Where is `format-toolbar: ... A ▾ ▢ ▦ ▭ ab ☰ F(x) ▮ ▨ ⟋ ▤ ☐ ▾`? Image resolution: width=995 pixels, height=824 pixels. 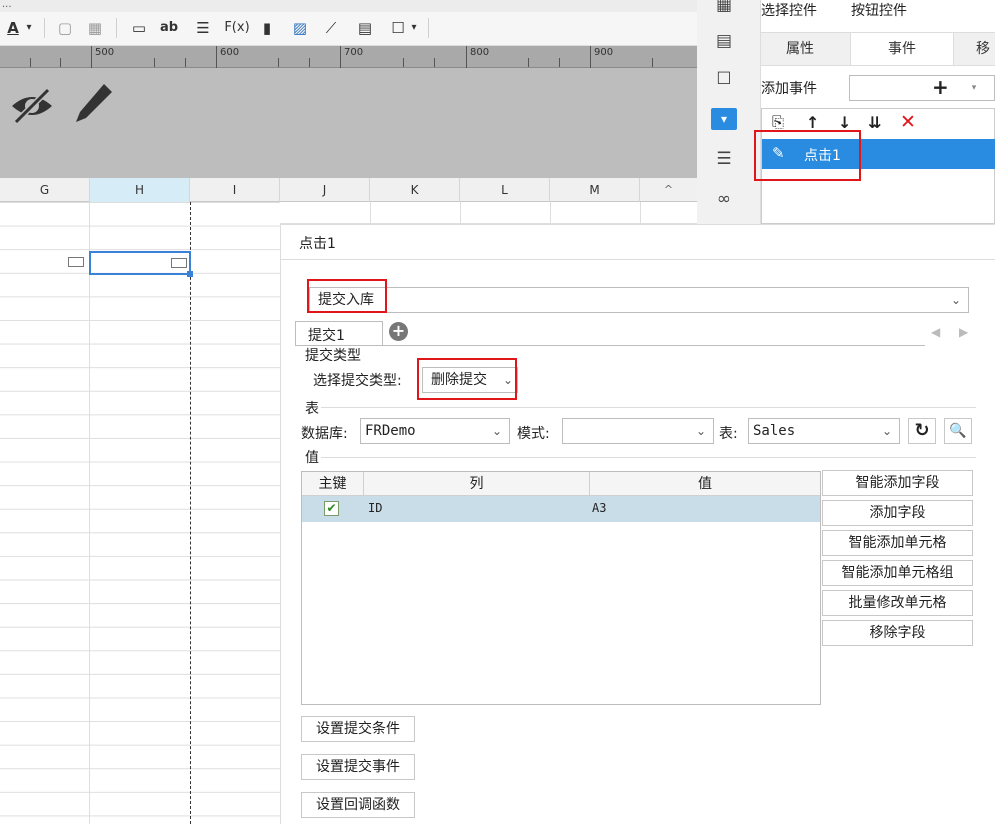
format-toolbar: ... A ▾ ▢ ▦ ▭ ab ☰ F(x) ▮ ▨ ⟋ ▤ ☐ ▾ is located at coordinates (348, 23).